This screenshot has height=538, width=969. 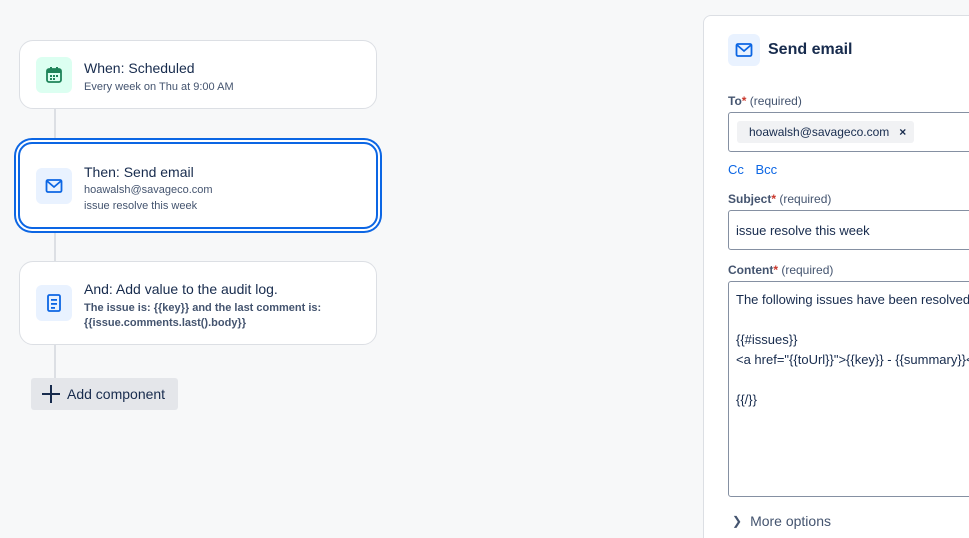 I want to click on to-label-text: To, so click(x=735, y=101).